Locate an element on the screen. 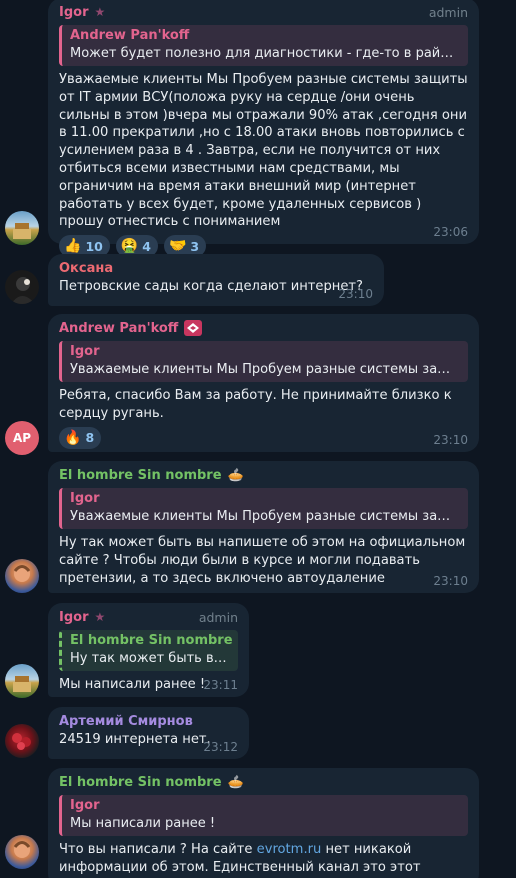 The image size is (516, 878). roses-photo-icon is located at coordinates (21, 741).